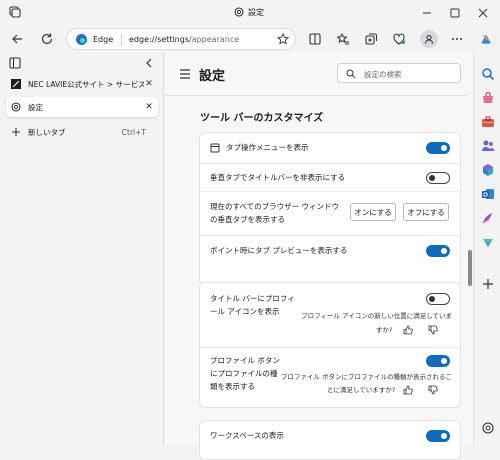  What do you see at coordinates (427, 13) in the screenshot?
I see `minimize-button` at bounding box center [427, 13].